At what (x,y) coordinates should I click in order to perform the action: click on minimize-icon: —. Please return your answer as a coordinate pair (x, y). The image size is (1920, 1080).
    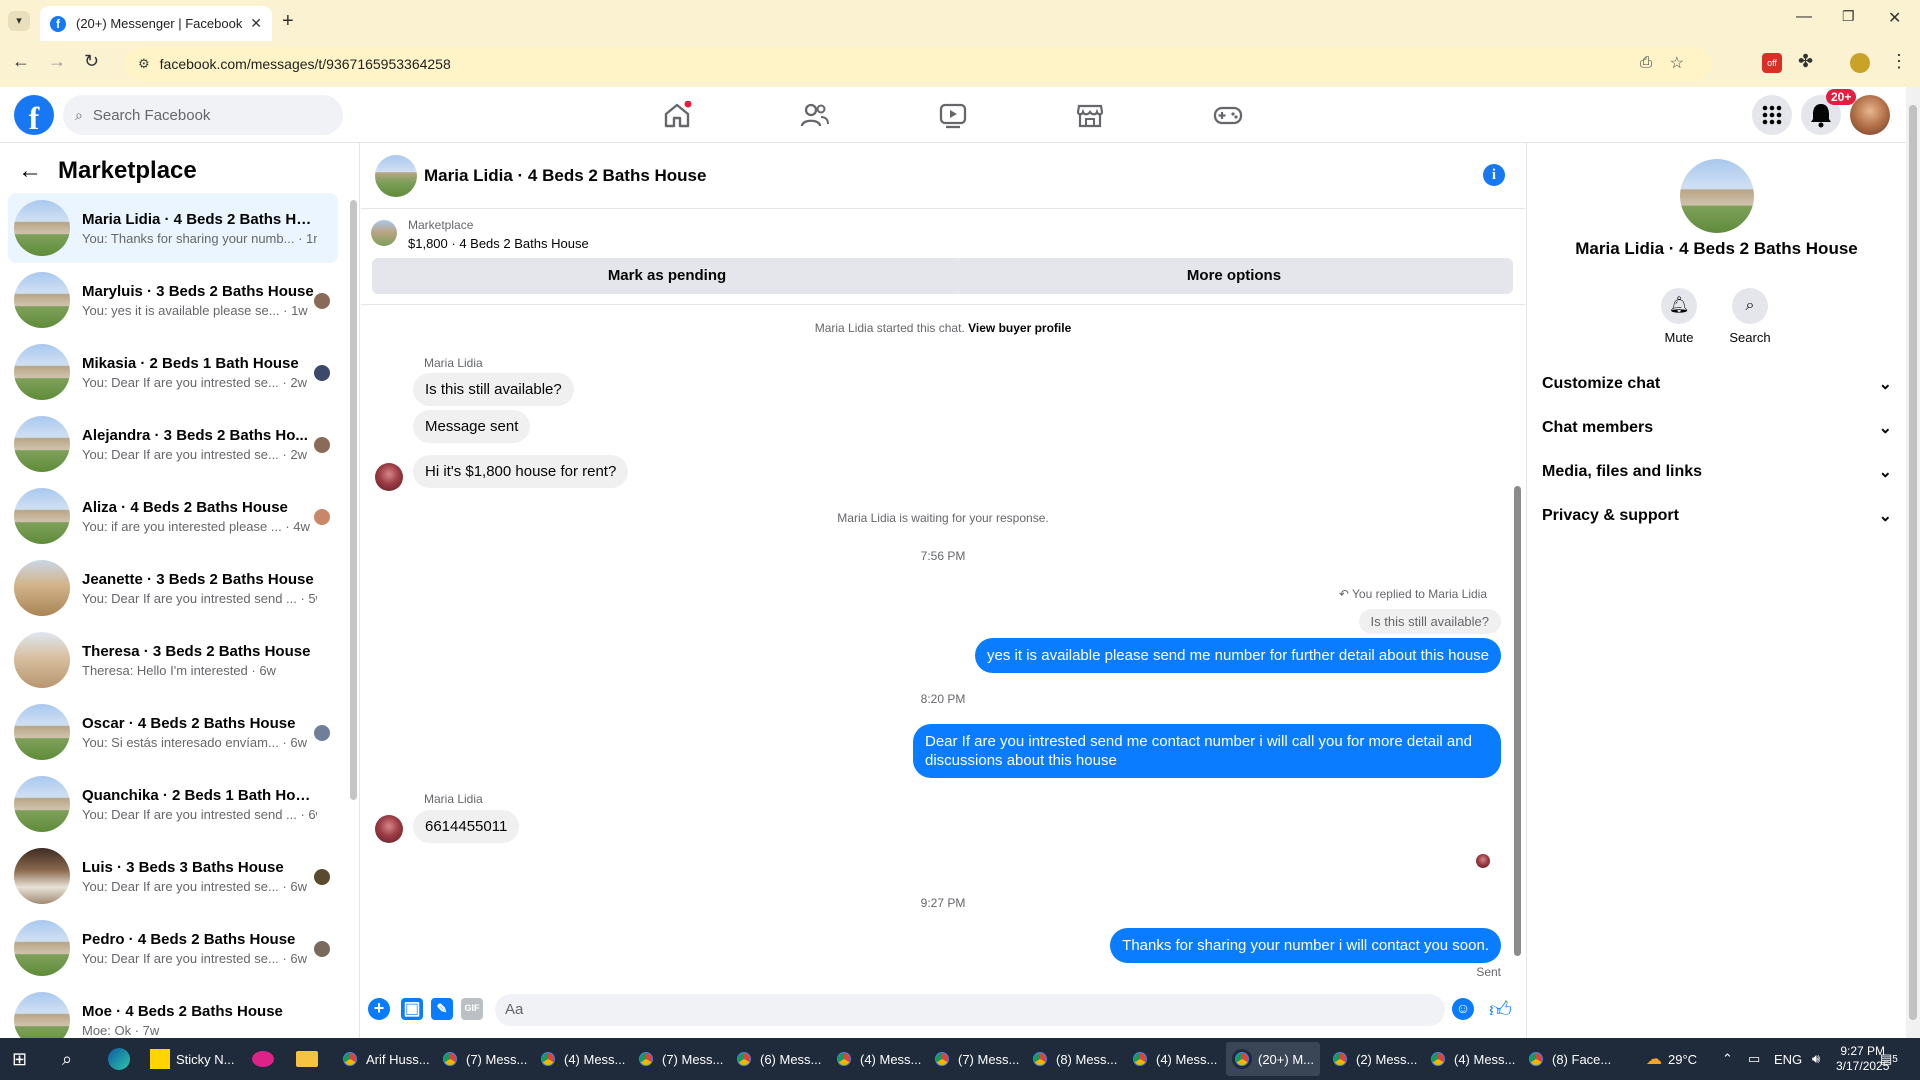
    Looking at the image, I should click on (1804, 17).